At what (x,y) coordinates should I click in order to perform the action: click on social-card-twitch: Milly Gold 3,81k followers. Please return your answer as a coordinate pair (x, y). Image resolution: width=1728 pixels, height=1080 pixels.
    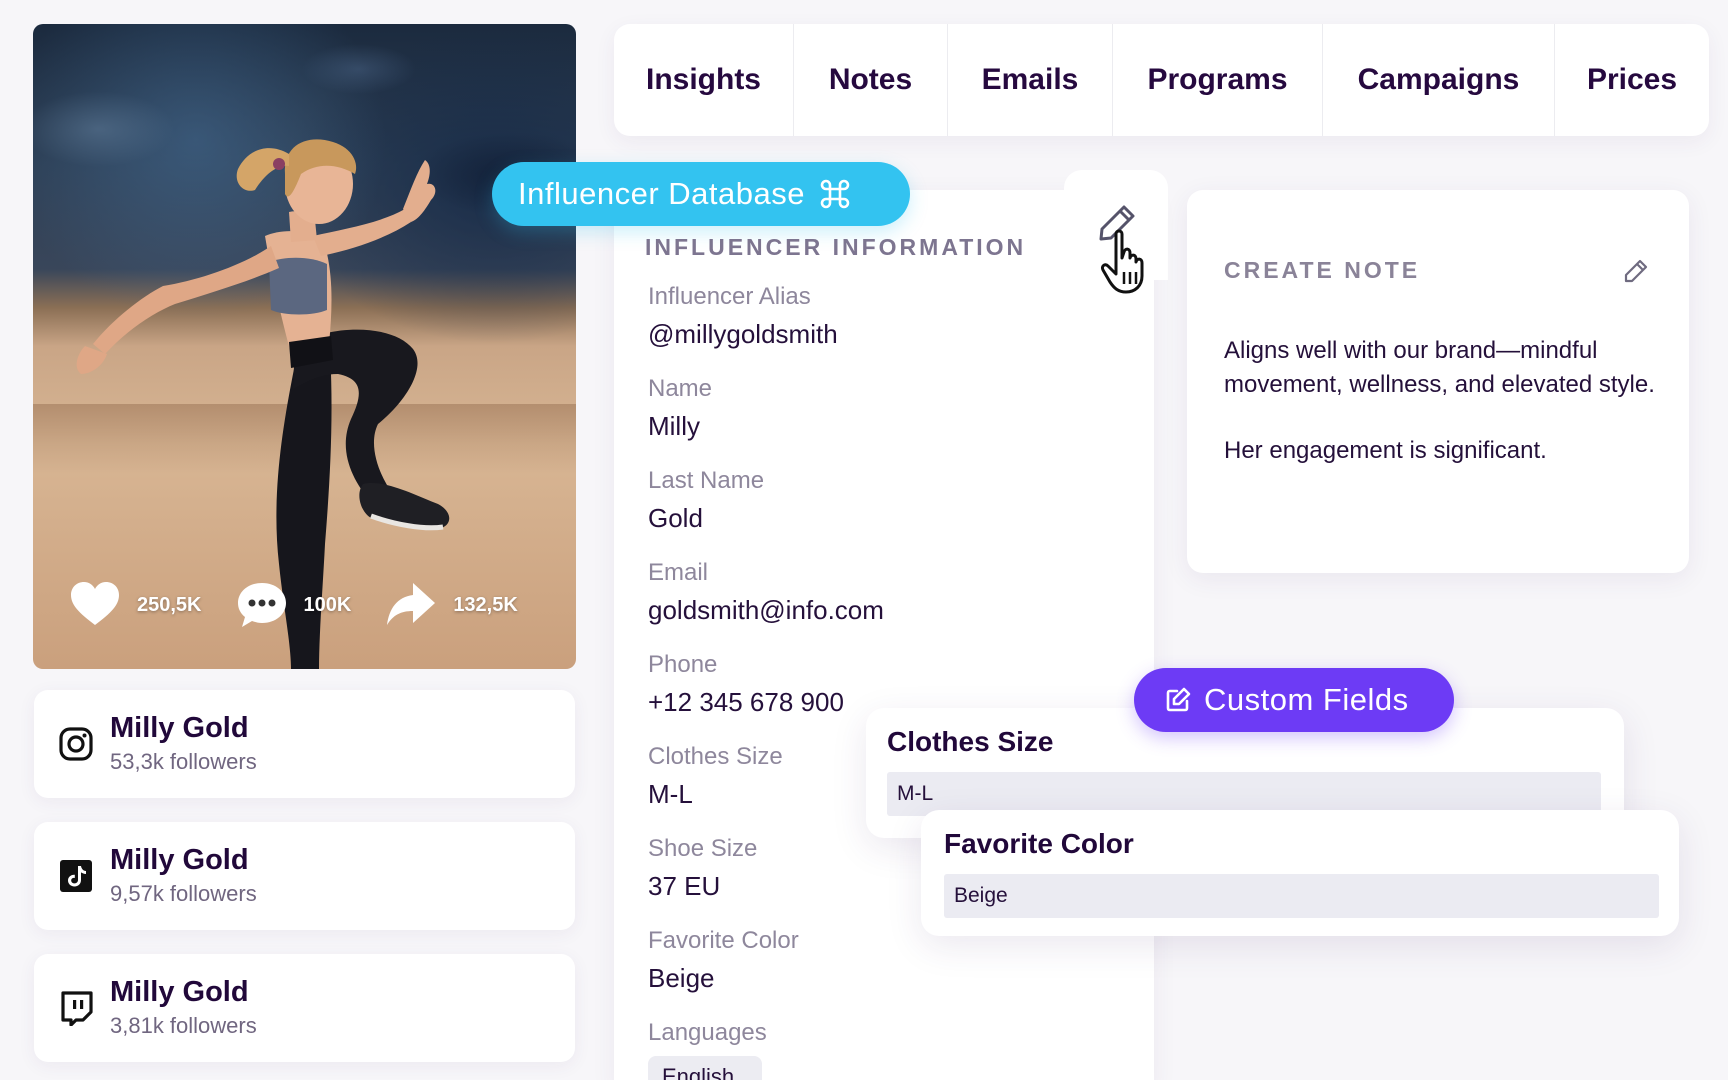
    Looking at the image, I should click on (304, 1008).